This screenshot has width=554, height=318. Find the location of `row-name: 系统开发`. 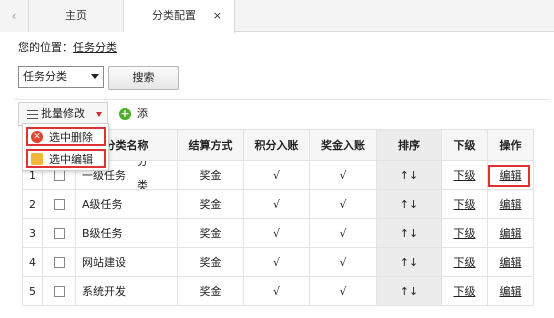

row-name: 系统开发 is located at coordinates (126, 291).